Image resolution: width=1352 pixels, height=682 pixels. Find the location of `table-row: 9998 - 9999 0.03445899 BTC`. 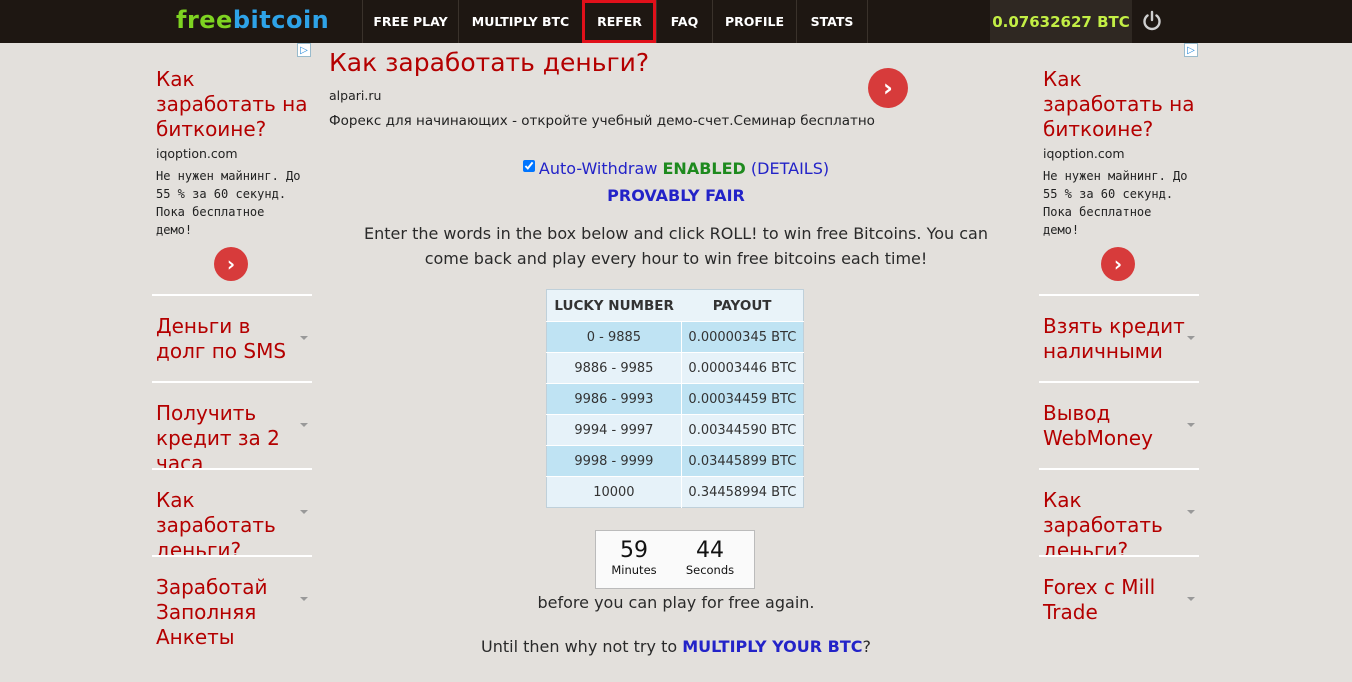

table-row: 9998 - 9999 0.03445899 BTC is located at coordinates (675, 461).